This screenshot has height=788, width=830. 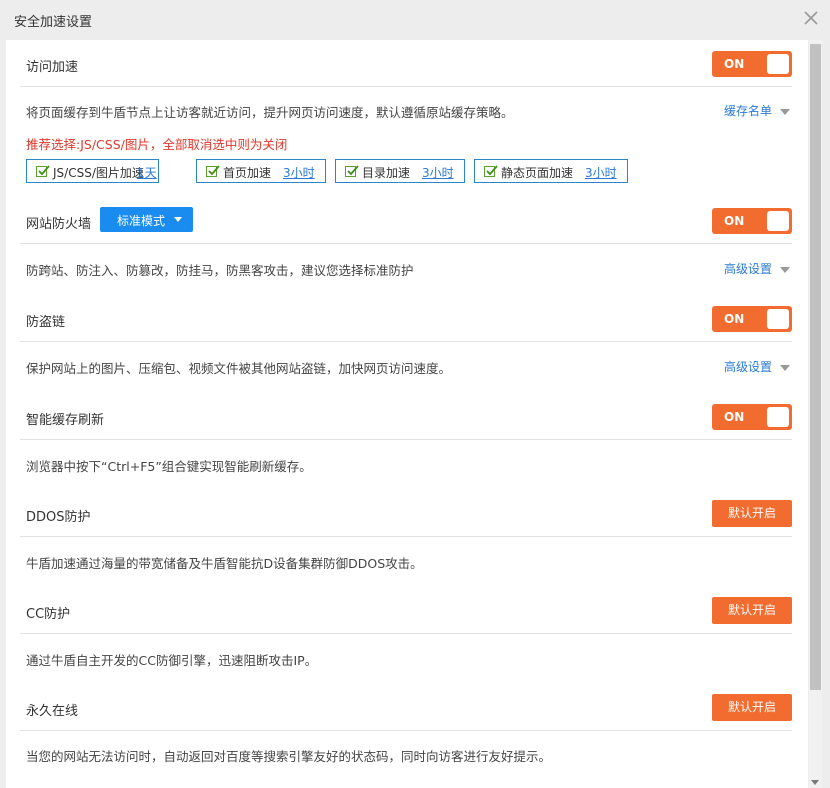 I want to click on firewall-header: 网站防火墙 标准模式 ON, so click(x=406, y=220).